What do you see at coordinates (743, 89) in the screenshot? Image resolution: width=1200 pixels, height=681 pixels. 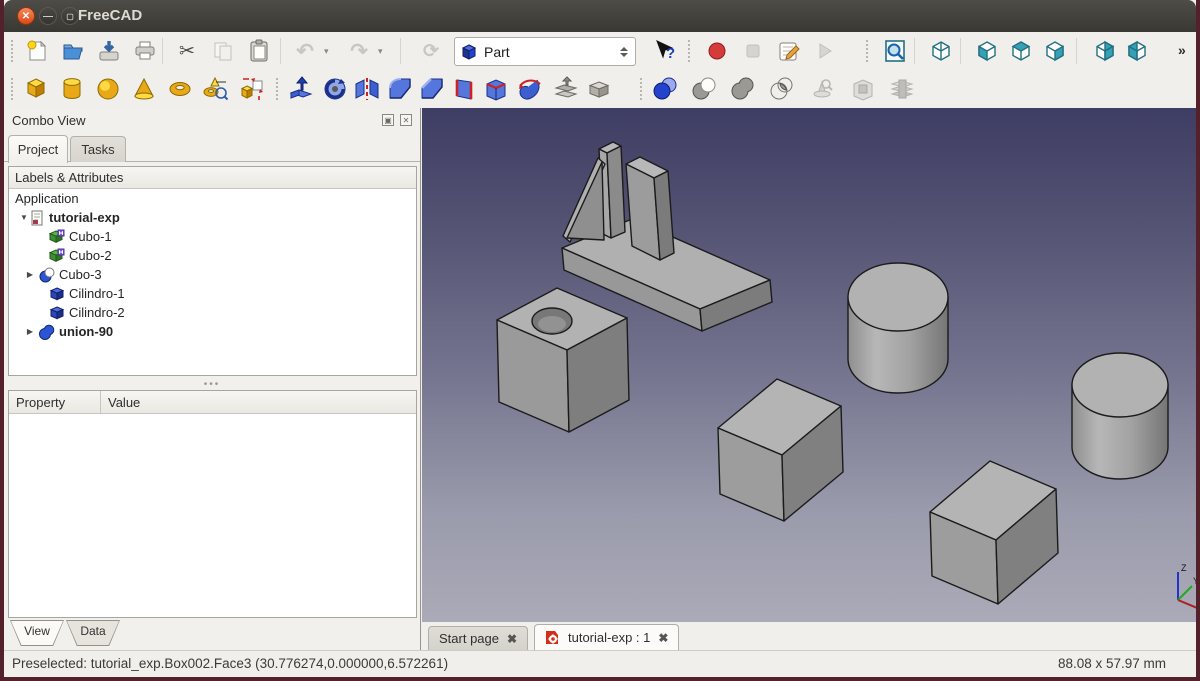 I see `boolean-union-button` at bounding box center [743, 89].